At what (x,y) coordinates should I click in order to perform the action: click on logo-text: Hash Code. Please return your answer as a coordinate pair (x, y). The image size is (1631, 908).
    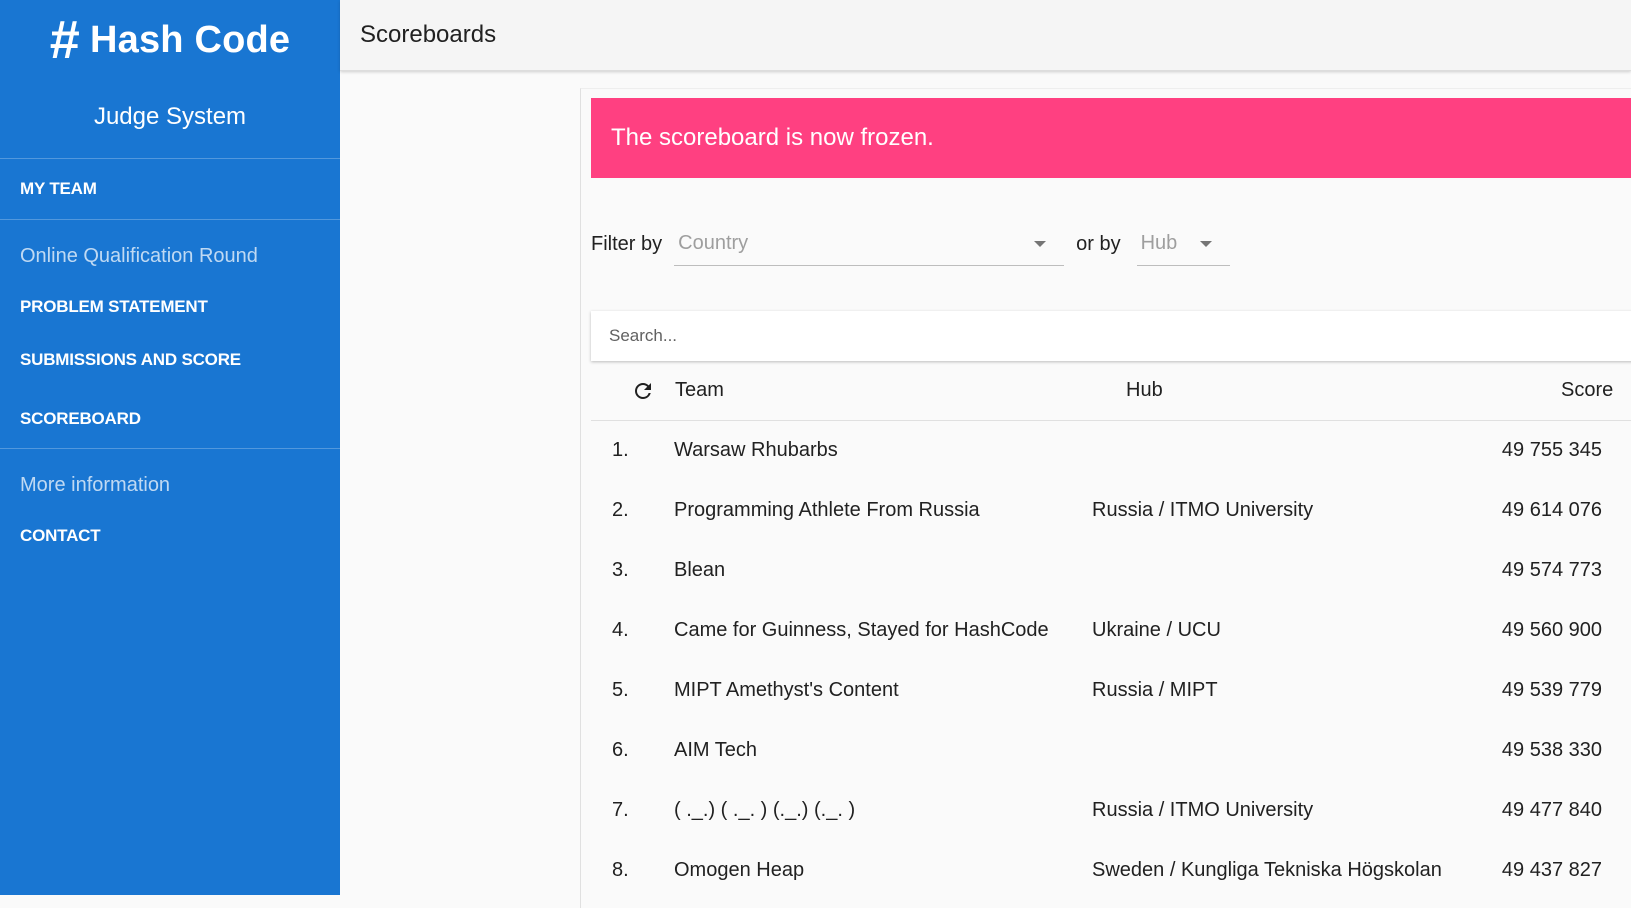
    Looking at the image, I should click on (190, 39).